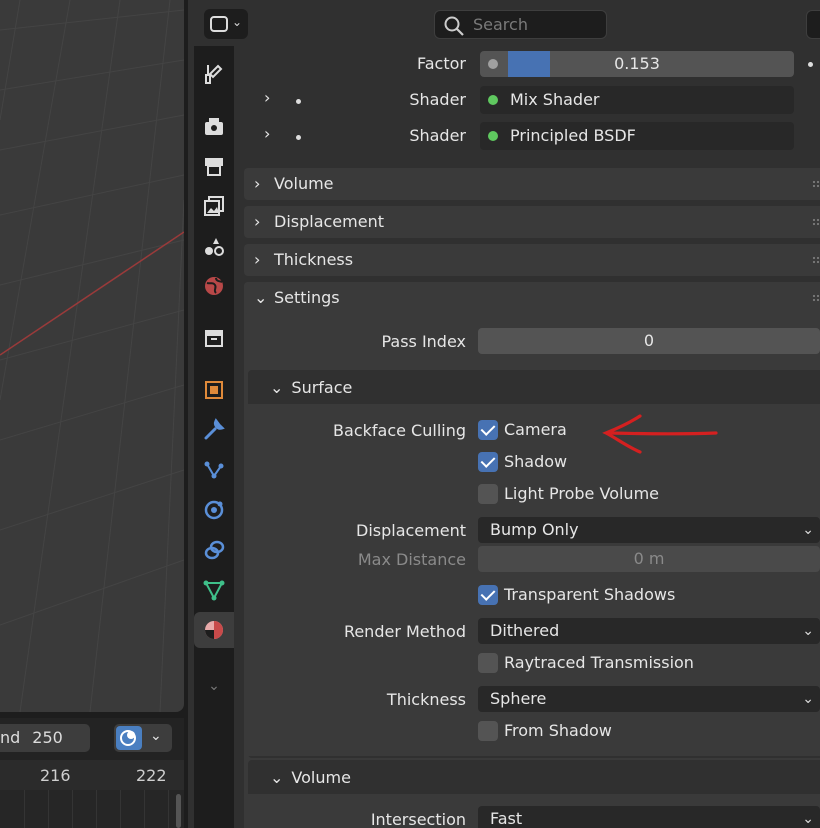  I want to click on search-input: Search, so click(520, 24).